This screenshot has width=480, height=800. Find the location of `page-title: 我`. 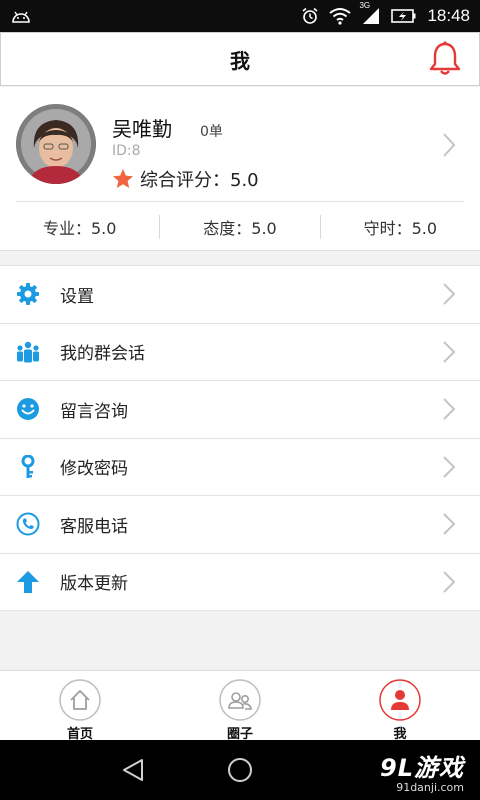

page-title: 我 is located at coordinates (240, 60).